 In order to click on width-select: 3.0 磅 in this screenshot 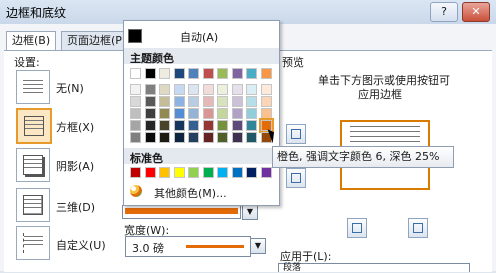, I will do `click(188, 246)`.